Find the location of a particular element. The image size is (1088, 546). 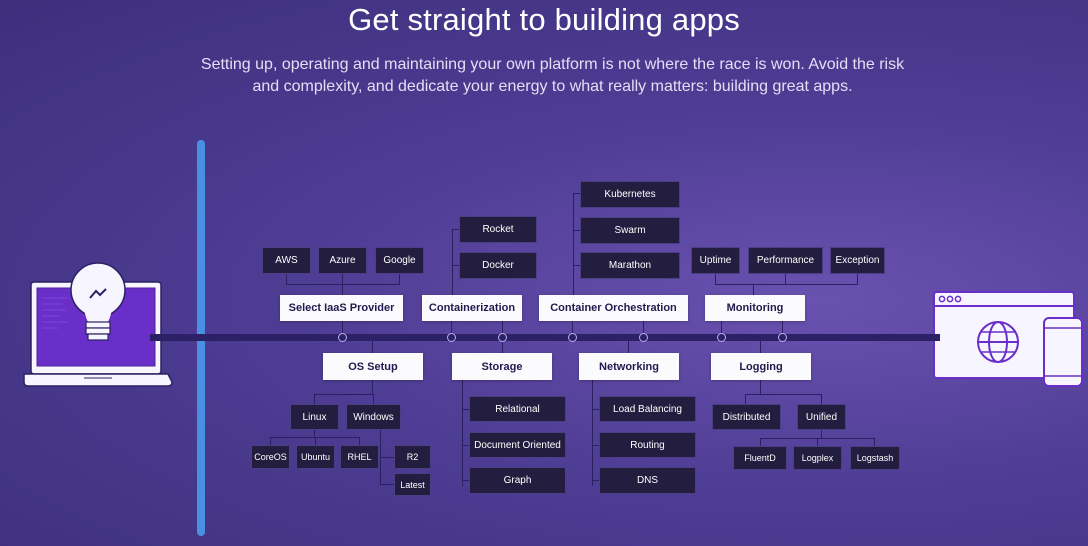

option-unified: Unified is located at coordinates (821, 417).